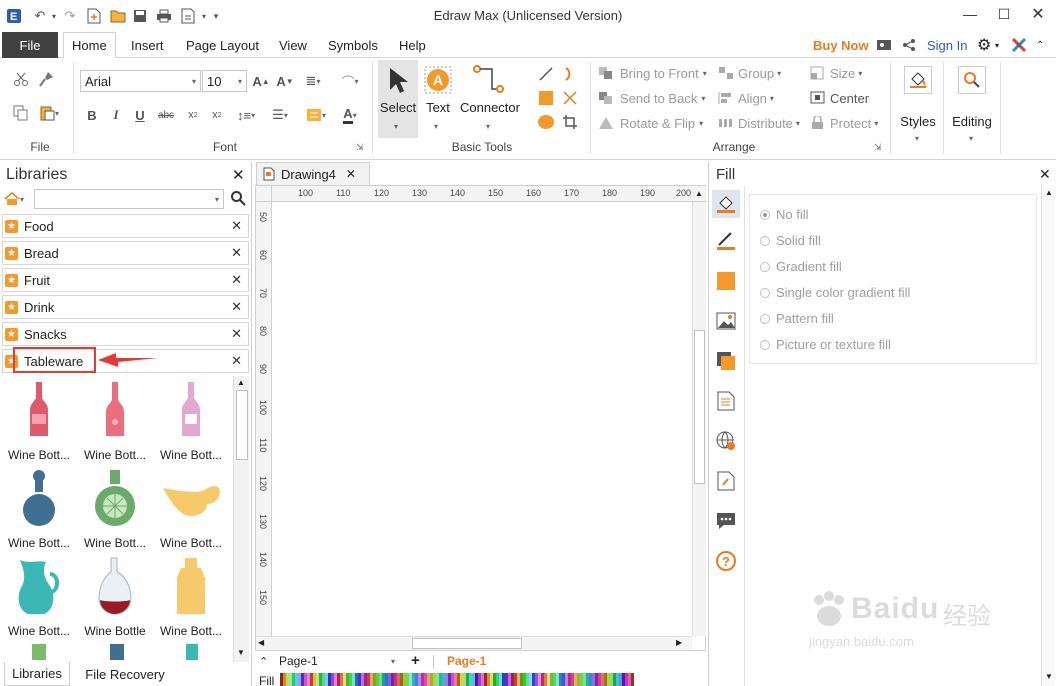  Describe the element at coordinates (238, 175) in the screenshot. I see `close-libraries-icon: ✕` at that location.